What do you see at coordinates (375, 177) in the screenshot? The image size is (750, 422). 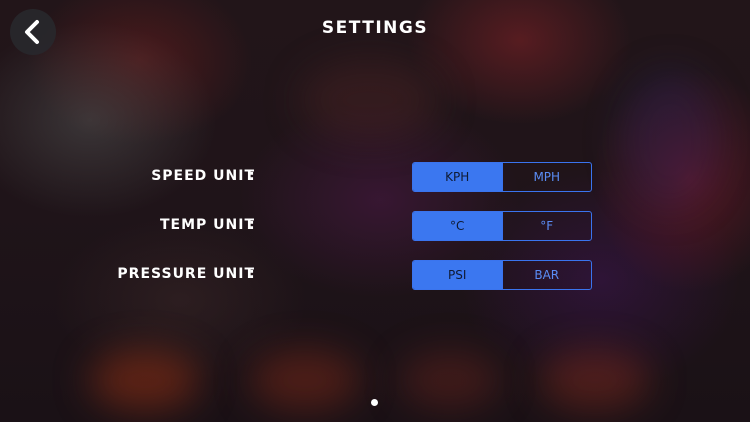 I see `speed-unit-row: SPEED UNIT : KPH MPH` at bounding box center [375, 177].